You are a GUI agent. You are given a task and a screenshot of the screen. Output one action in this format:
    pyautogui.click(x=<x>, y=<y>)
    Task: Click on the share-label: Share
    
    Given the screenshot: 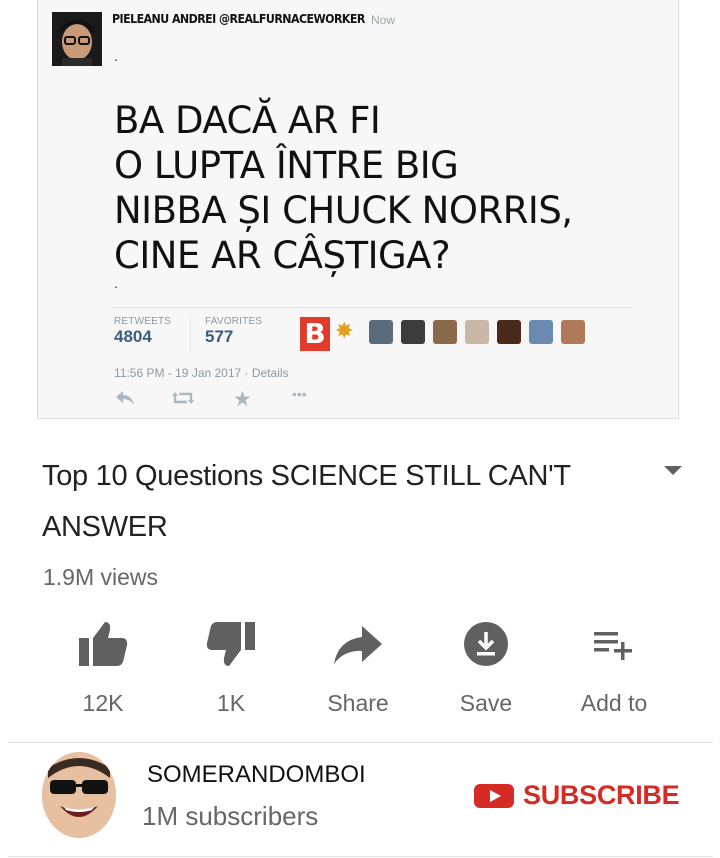 What is the action you would take?
    pyautogui.click(x=358, y=703)
    